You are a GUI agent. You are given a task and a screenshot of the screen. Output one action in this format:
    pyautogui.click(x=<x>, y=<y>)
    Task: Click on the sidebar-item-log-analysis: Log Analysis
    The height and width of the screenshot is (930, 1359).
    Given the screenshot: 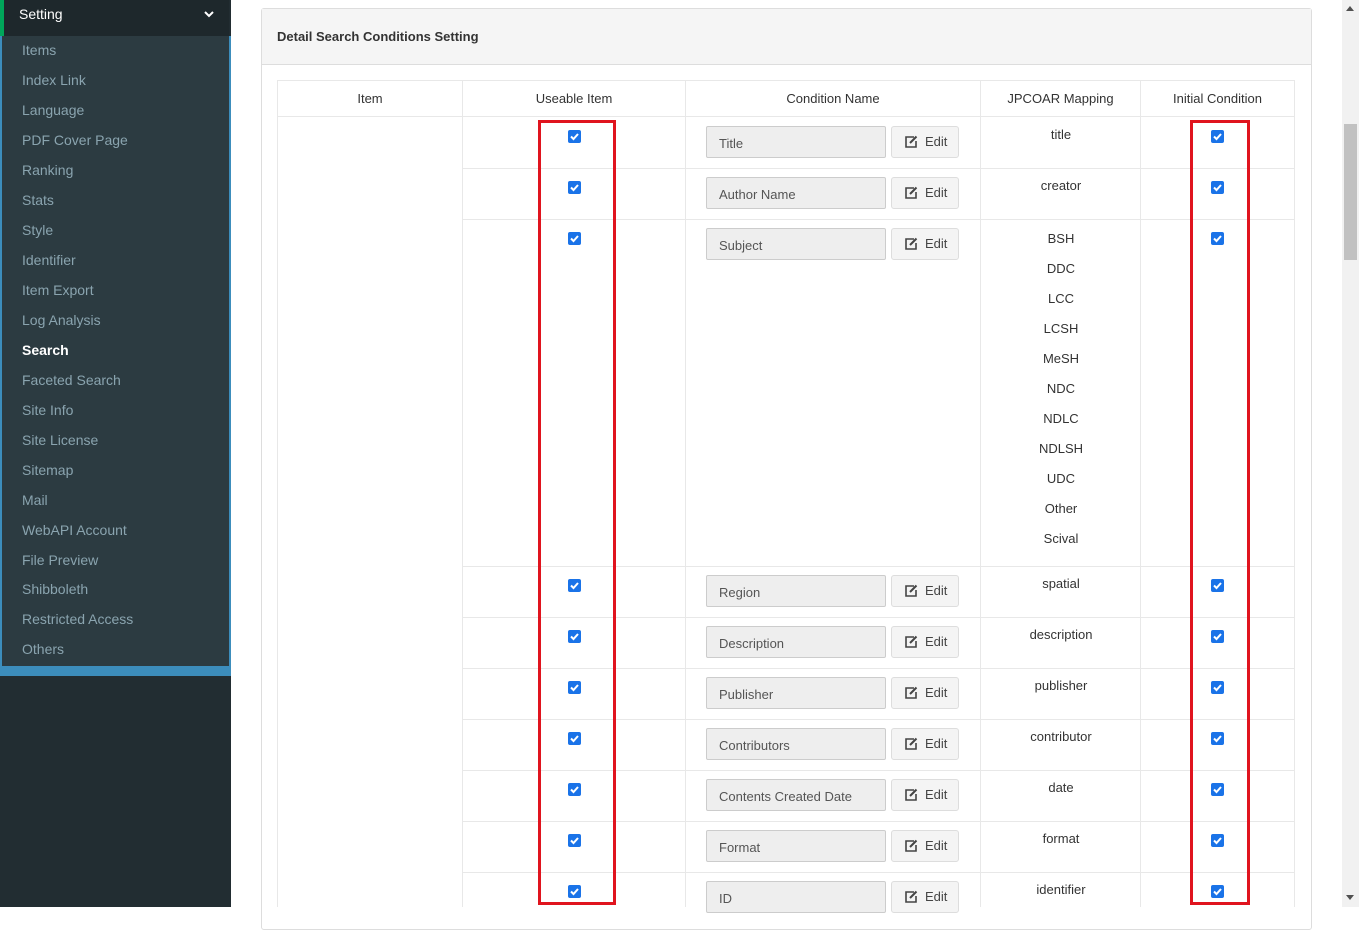 What is the action you would take?
    pyautogui.click(x=61, y=320)
    